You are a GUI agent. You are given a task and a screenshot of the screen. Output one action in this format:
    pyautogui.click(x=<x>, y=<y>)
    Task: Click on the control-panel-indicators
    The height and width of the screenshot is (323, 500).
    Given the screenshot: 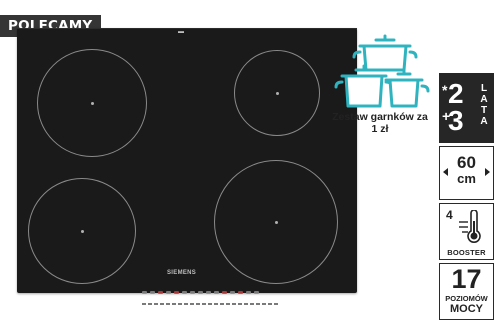 What is the action you would take?
    pyautogui.click(x=200, y=294)
    